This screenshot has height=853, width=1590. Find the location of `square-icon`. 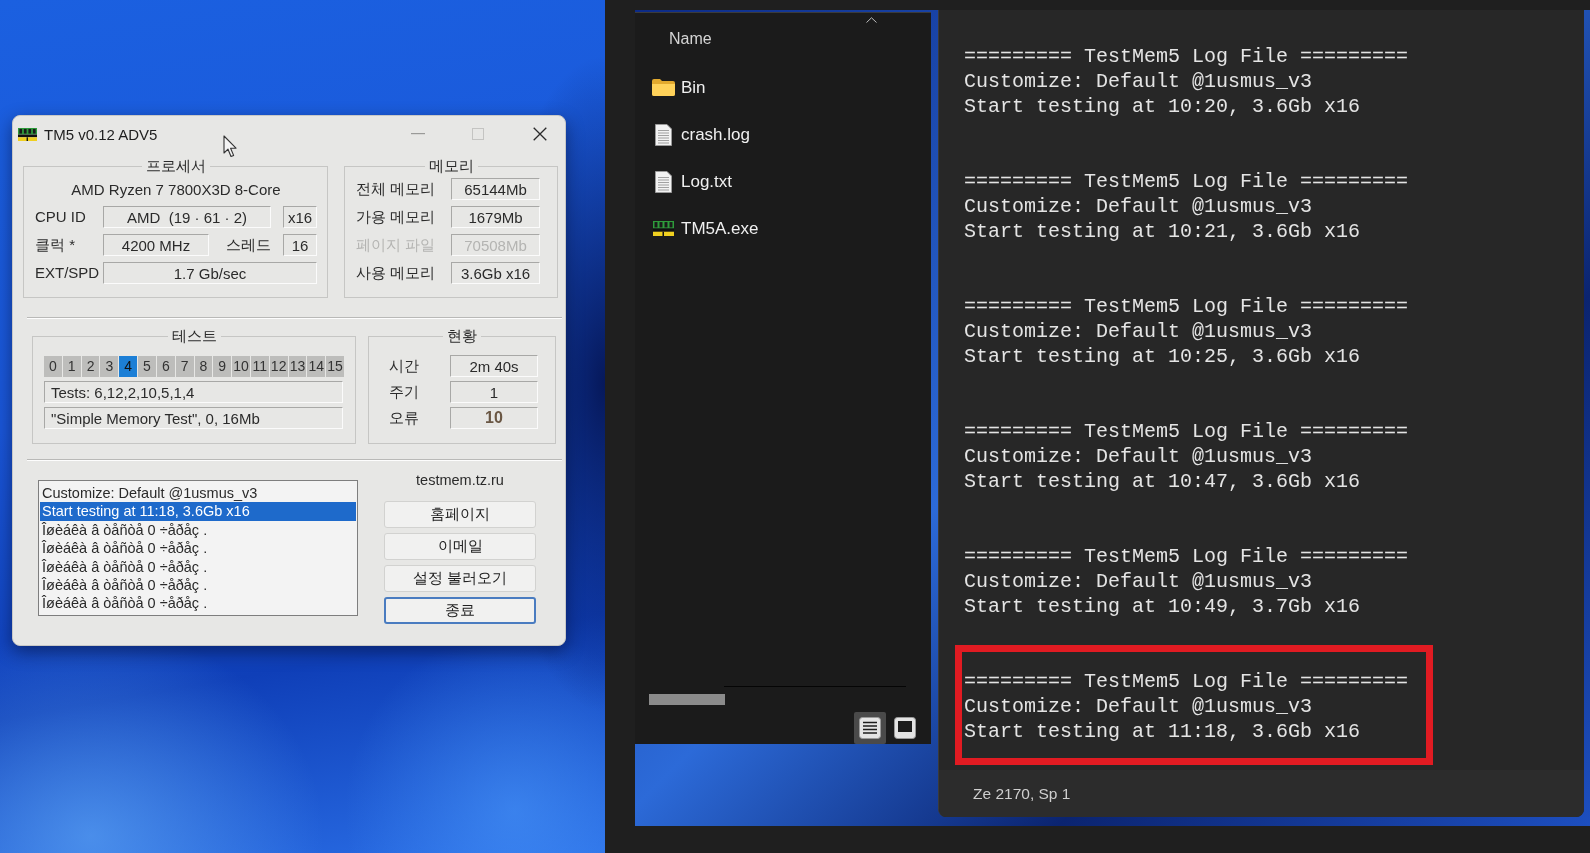

square-icon is located at coordinates (905, 728).